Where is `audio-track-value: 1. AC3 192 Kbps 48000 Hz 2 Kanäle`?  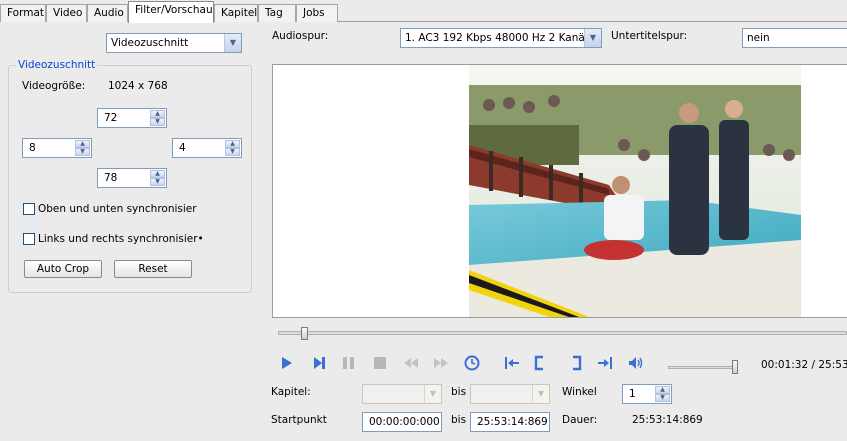
audio-track-value: 1. AC3 192 Kbps 48000 Hz 2 Kanäle is located at coordinates (500, 38).